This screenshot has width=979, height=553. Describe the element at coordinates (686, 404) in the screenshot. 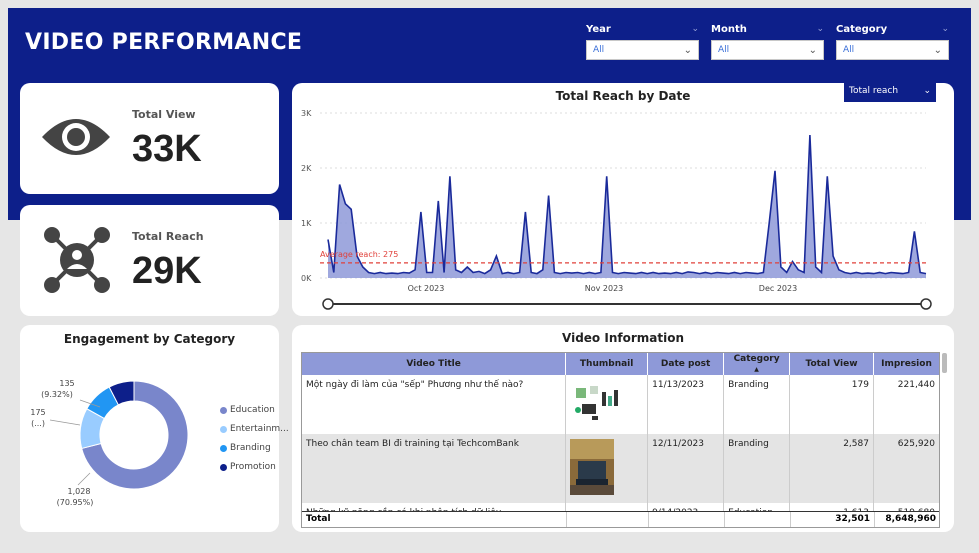

I see `cell-date: 11/13/2023` at that location.